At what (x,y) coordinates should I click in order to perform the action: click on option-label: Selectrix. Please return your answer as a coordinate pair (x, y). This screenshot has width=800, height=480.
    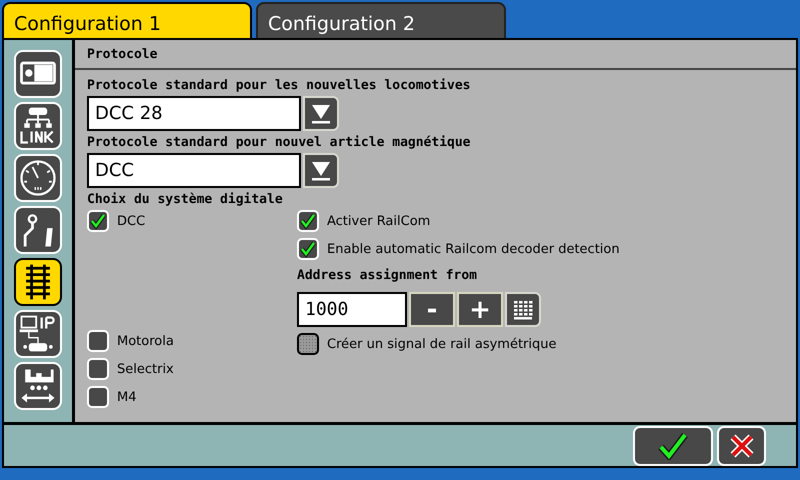
    Looking at the image, I should click on (145, 369).